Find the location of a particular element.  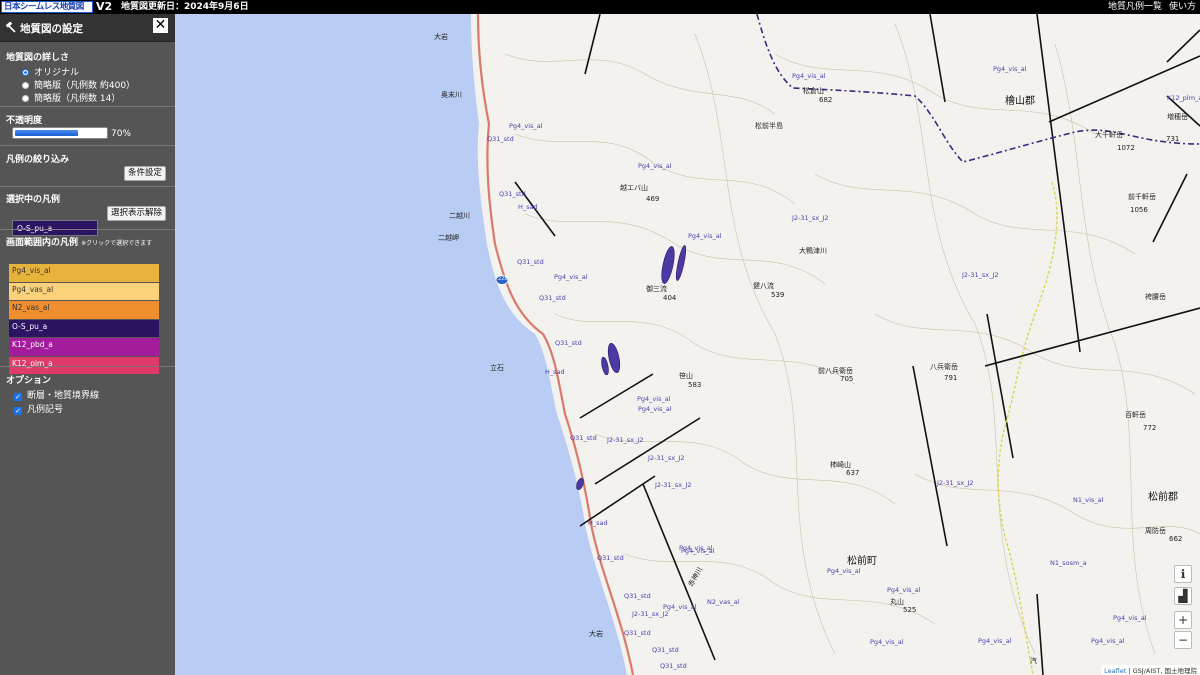

place-label: 731 is located at coordinates (1173, 139).